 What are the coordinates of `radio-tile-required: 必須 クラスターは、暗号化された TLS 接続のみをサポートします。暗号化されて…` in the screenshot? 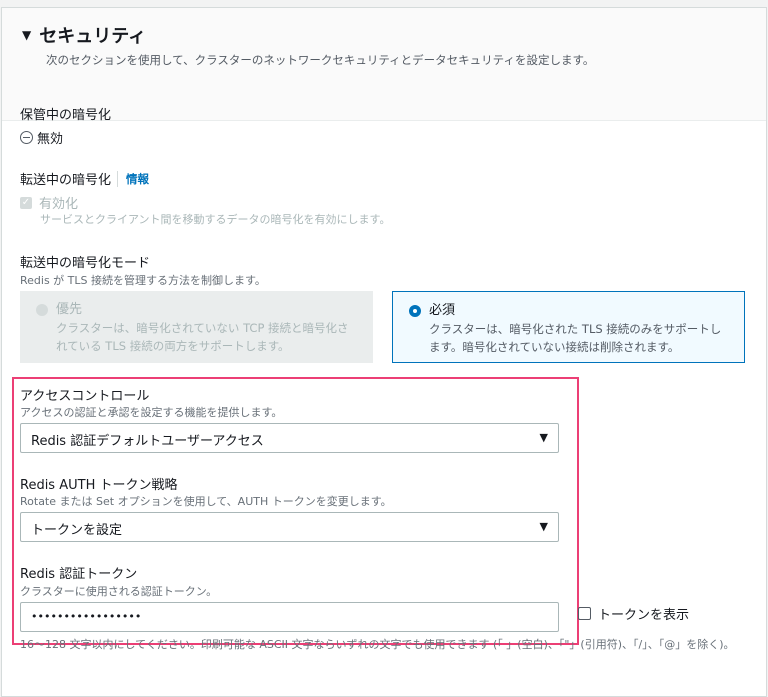 It's located at (568, 327).